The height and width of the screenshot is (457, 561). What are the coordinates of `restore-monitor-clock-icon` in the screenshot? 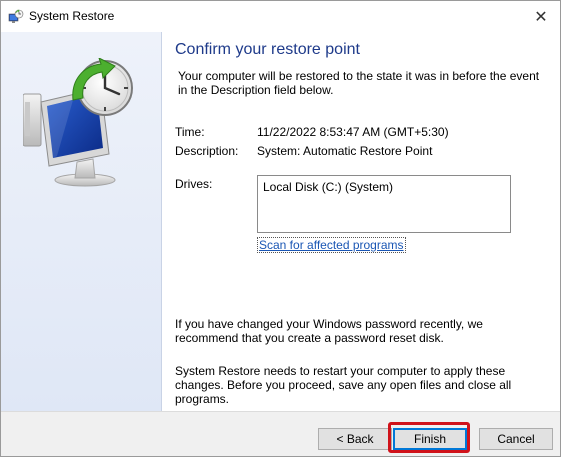 It's located at (78, 122).